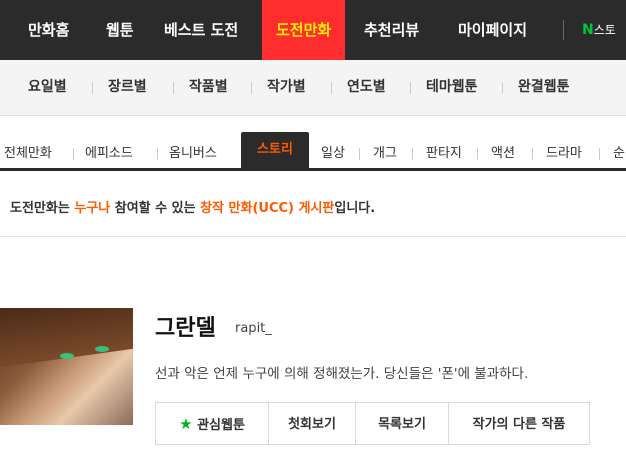 This screenshot has height=468, width=626. What do you see at coordinates (28, 154) in the screenshot?
I see `genre-tab-all: 전체만화` at bounding box center [28, 154].